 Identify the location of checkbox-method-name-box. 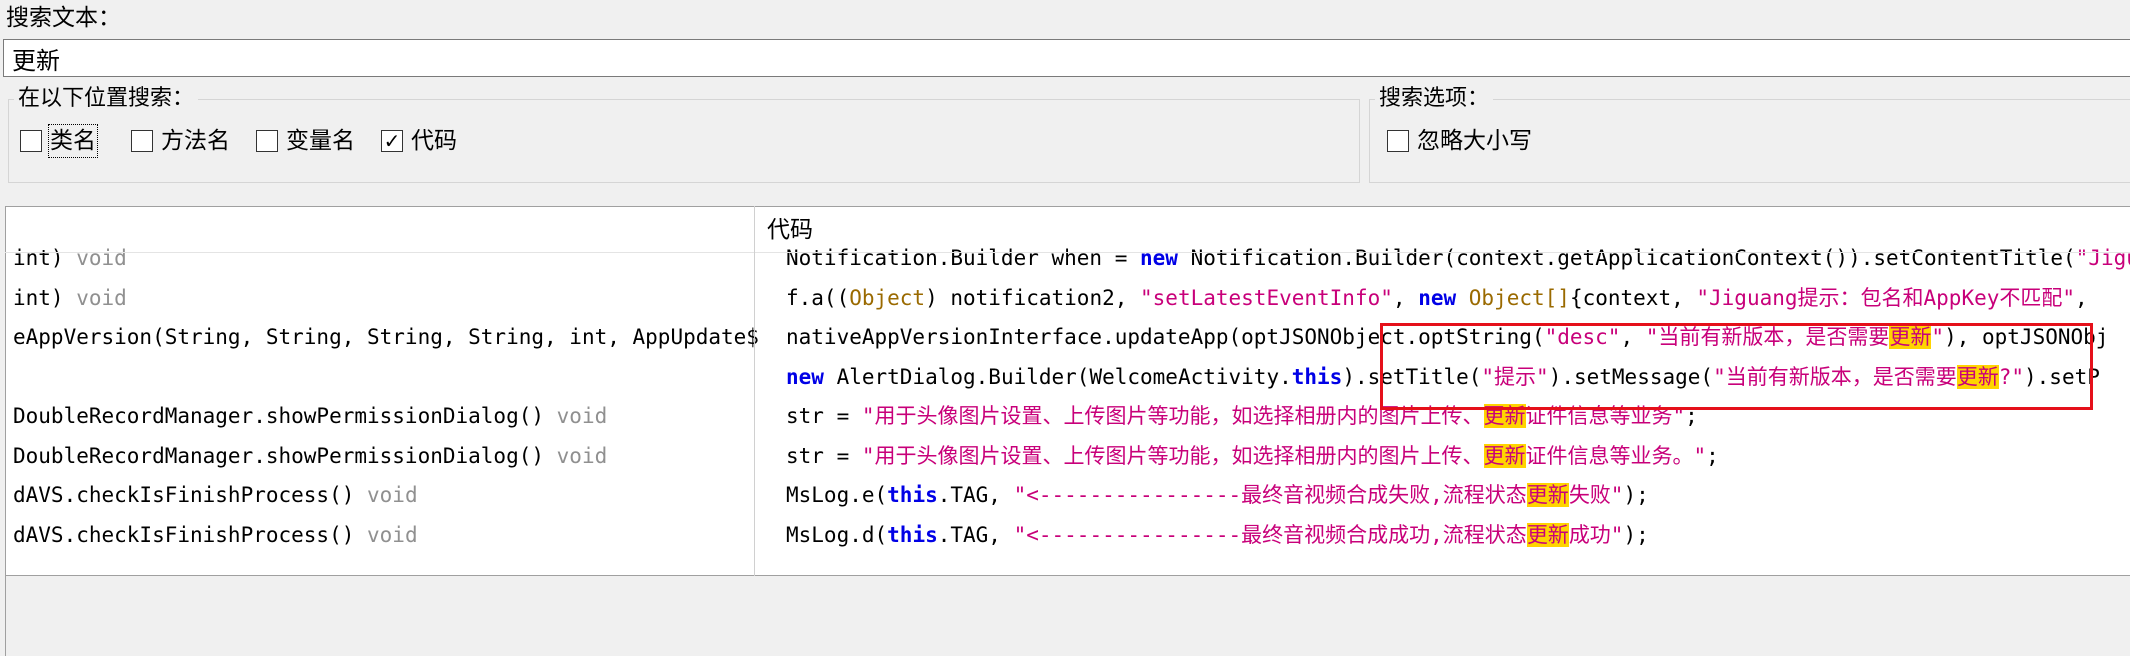
(142, 141).